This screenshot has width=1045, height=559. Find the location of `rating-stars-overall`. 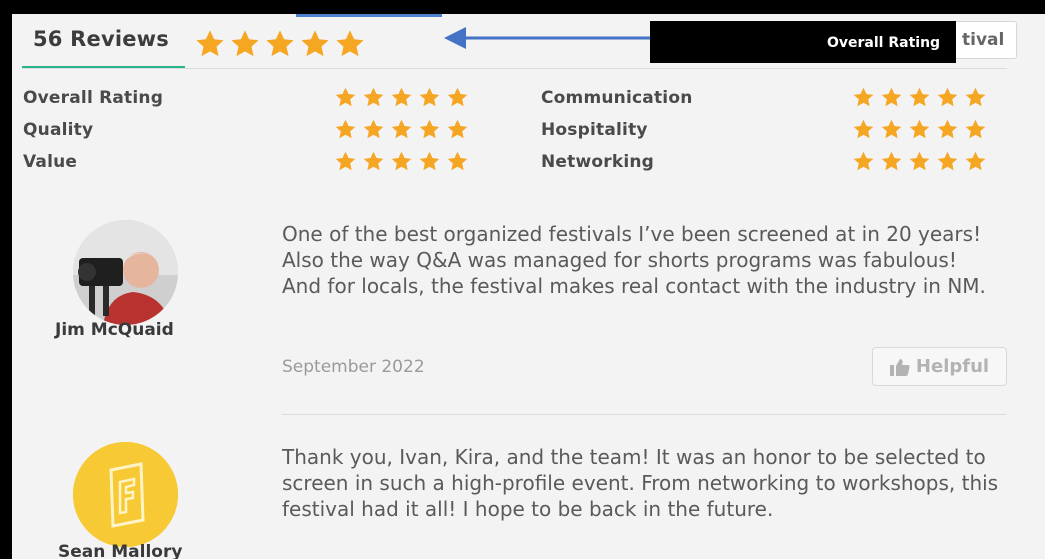

rating-stars-overall is located at coordinates (401, 97).